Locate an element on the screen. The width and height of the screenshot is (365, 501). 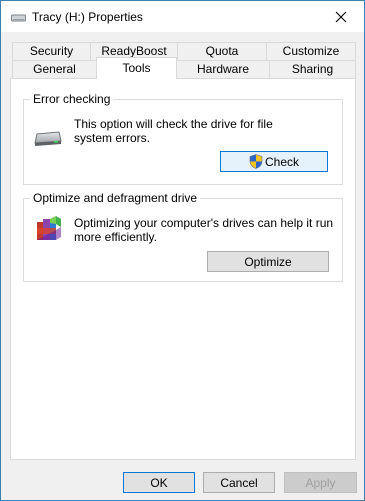
error-checking-title: Error checking is located at coordinates (72, 99).